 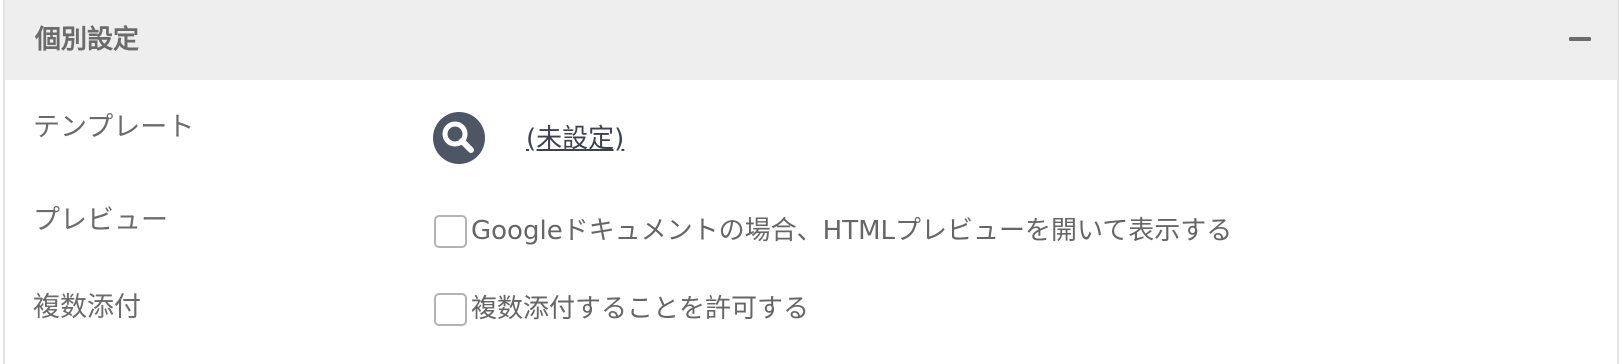 I want to click on multi-attach-option: 複数添付することを許可する, so click(x=621, y=309).